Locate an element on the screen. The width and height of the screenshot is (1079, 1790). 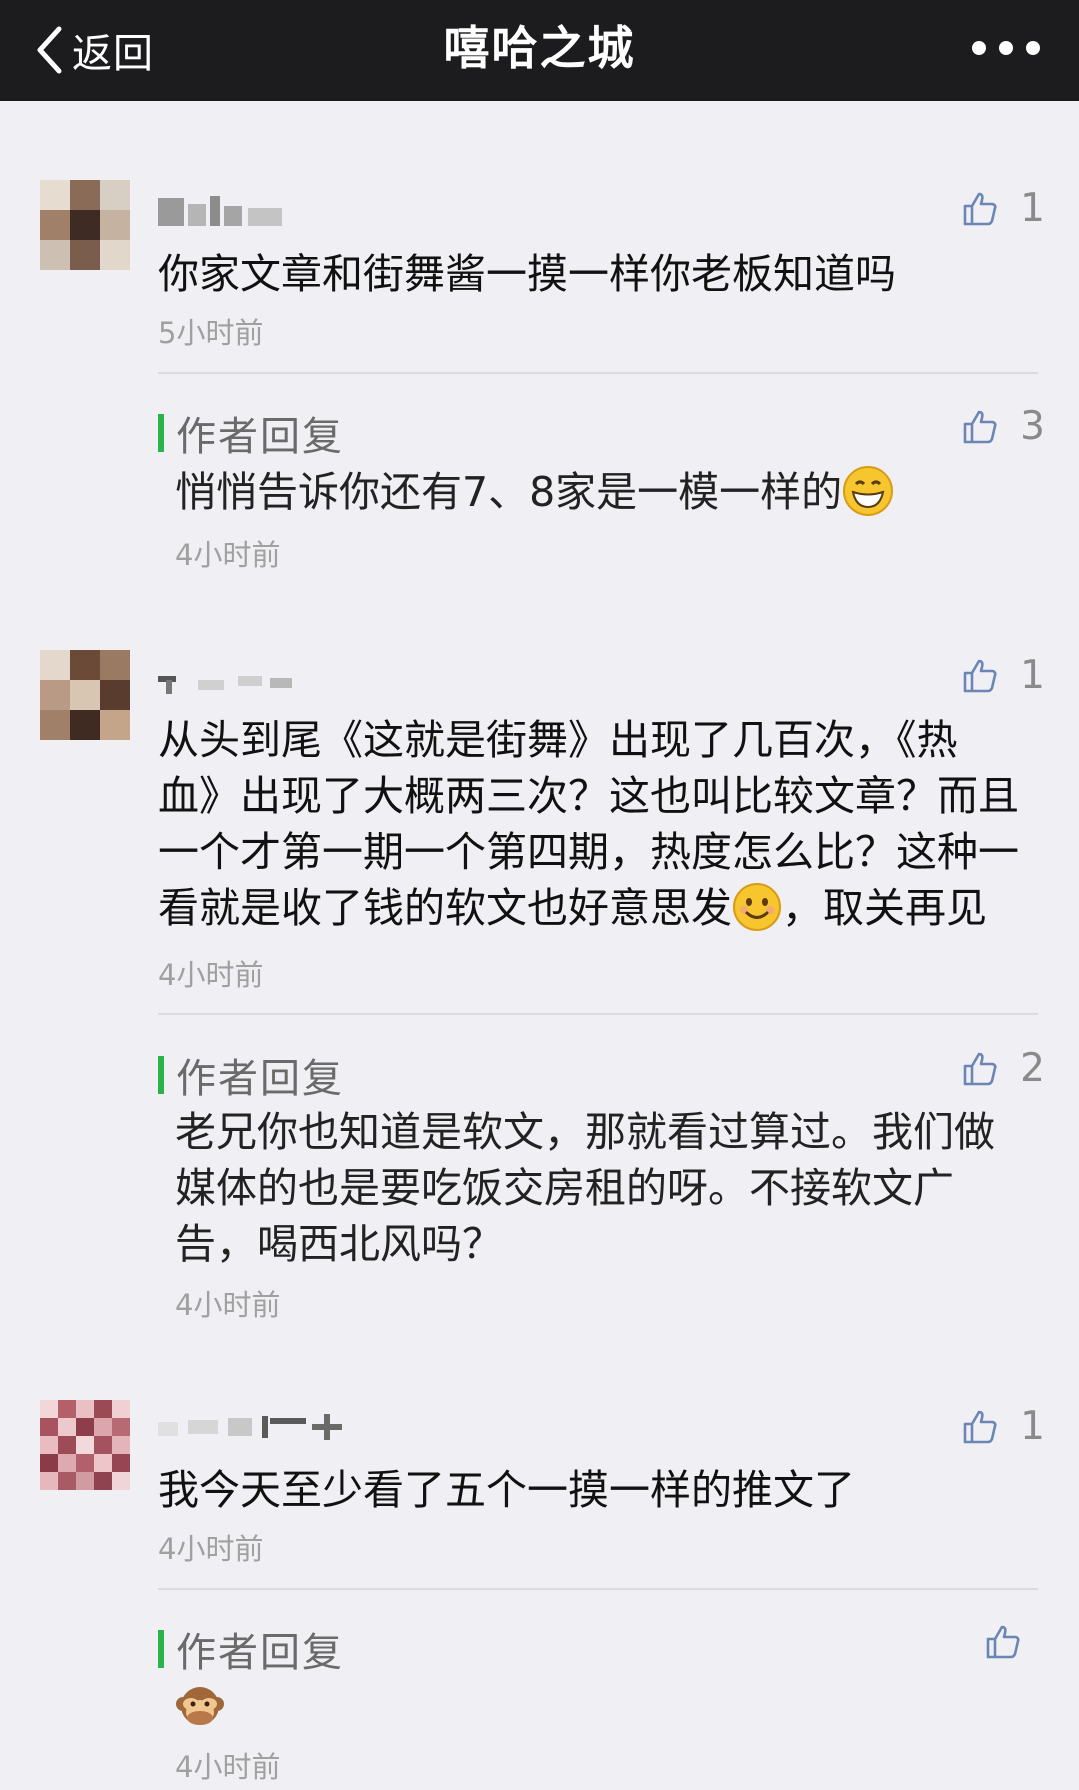
comment-time: 5小时前 is located at coordinates (211, 333).